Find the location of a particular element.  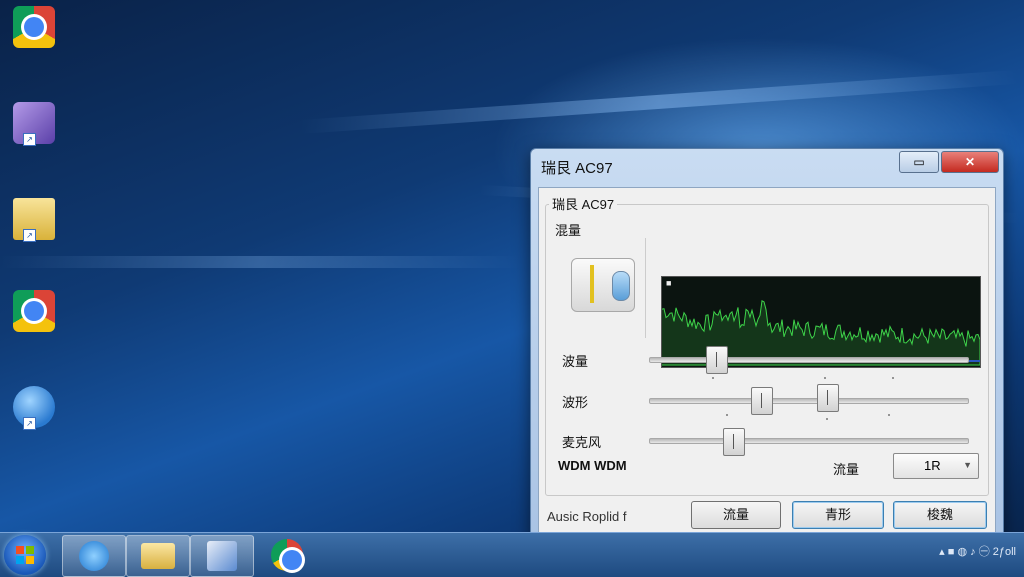

taskbar-app-button is located at coordinates (222, 556).